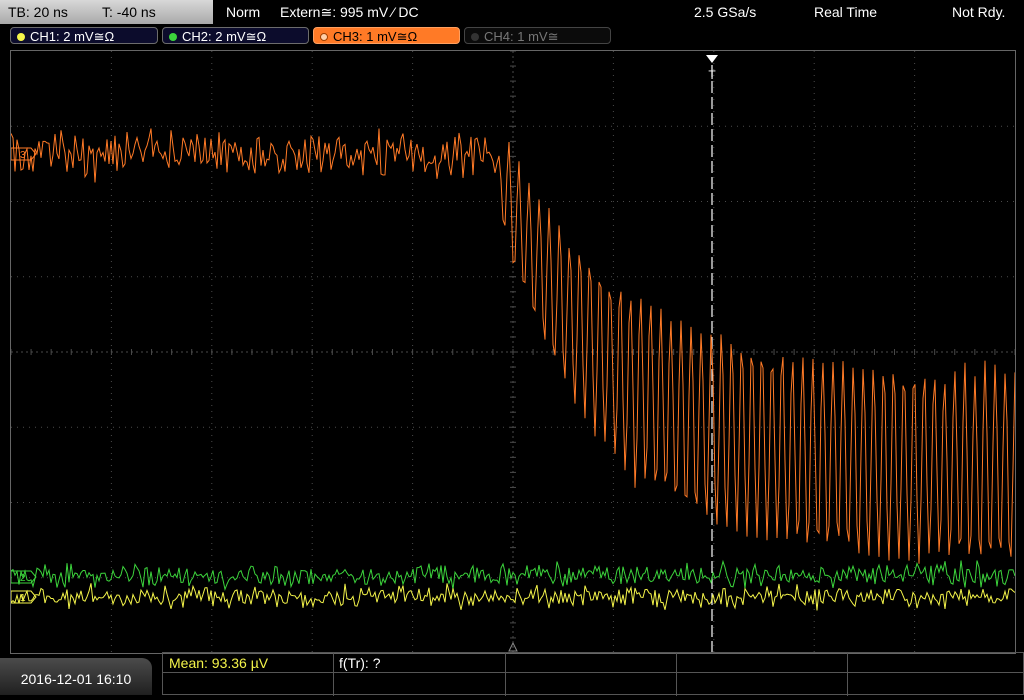  Describe the element at coordinates (38, 12) in the screenshot. I see `timebase-value: TB: 20 ns` at that location.